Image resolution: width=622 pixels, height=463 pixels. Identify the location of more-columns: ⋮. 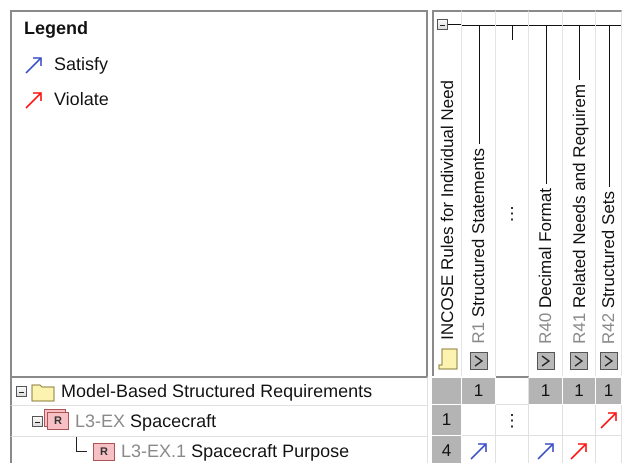
(512, 213).